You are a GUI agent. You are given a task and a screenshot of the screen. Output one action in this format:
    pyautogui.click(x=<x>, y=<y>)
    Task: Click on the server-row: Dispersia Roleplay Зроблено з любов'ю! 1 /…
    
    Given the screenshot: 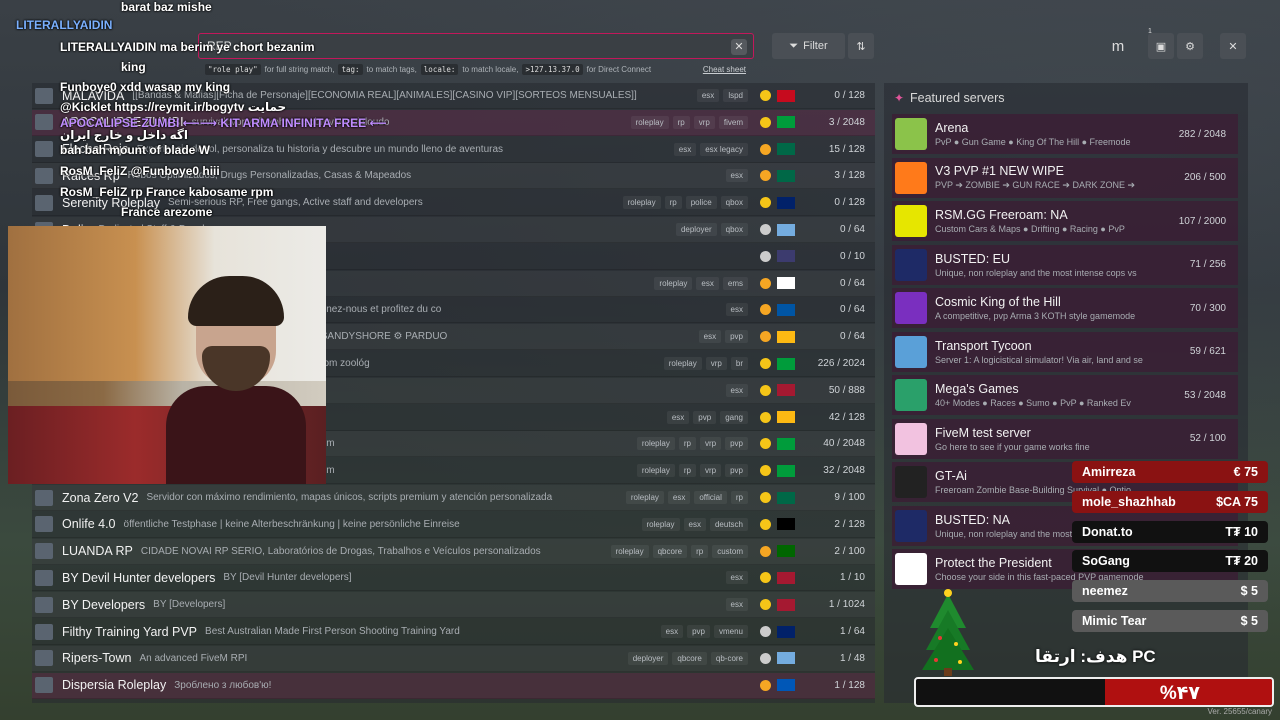 What is the action you would take?
    pyautogui.click(x=453, y=685)
    